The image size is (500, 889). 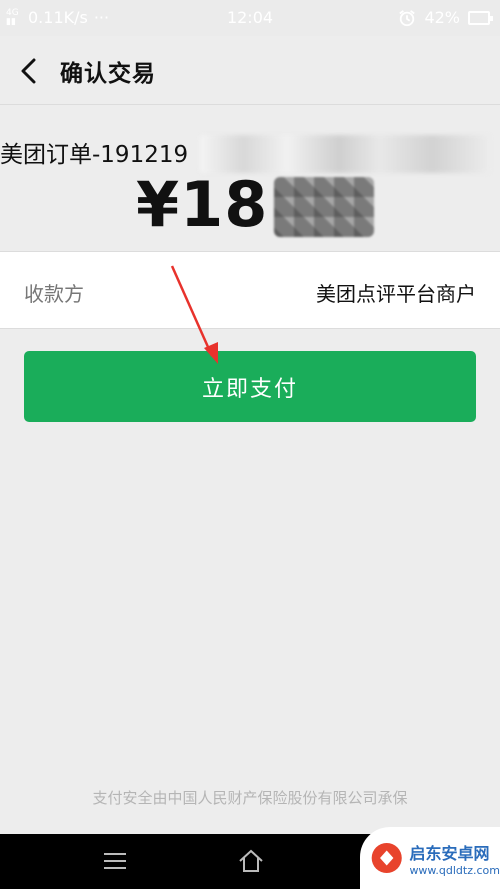 What do you see at coordinates (480, 17) in the screenshot?
I see `battery-icon` at bounding box center [480, 17].